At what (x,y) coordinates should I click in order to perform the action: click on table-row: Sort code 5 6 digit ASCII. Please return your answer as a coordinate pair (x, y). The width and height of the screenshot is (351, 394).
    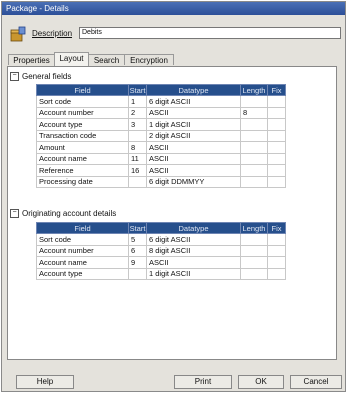
    Looking at the image, I should click on (161, 239).